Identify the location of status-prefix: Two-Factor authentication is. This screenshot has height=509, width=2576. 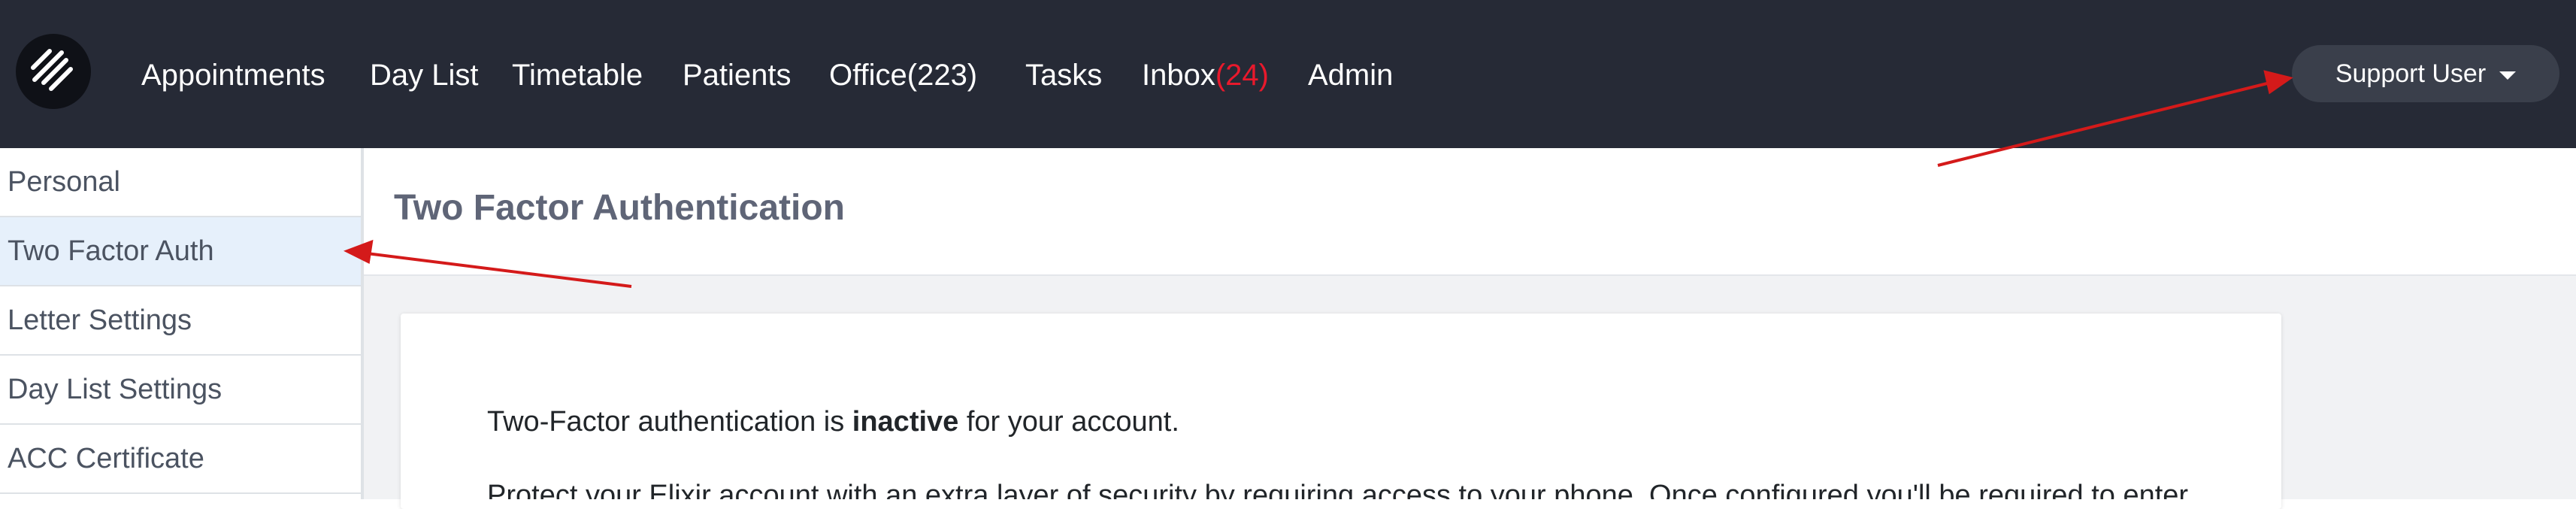
(669, 422).